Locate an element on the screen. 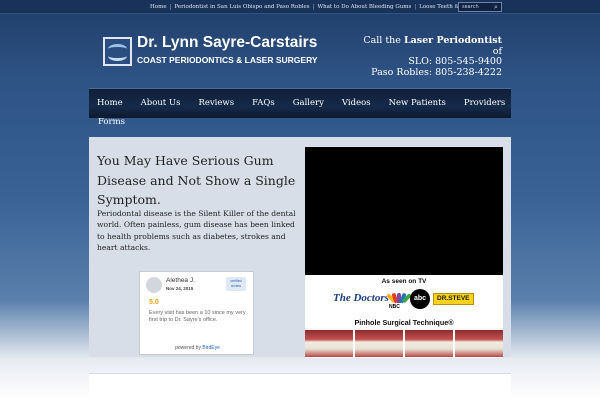 The image size is (600, 400). nav-reviews: Reviews is located at coordinates (216, 103).